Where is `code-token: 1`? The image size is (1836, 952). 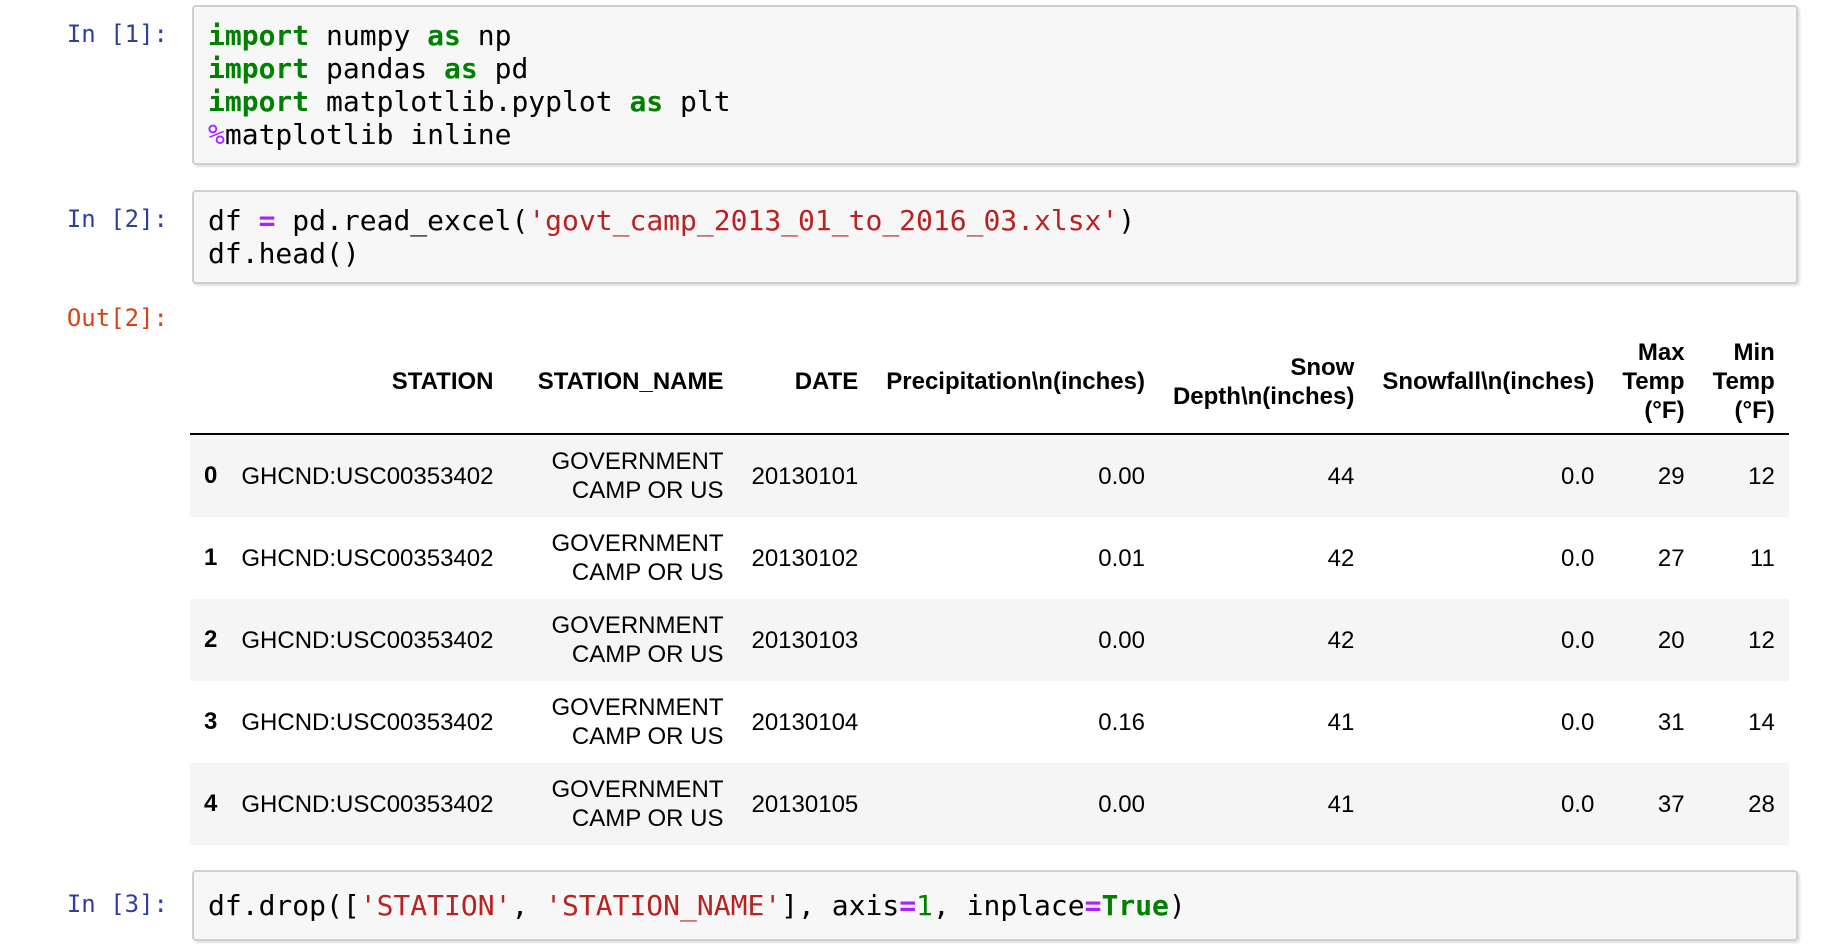 code-token: 1 is located at coordinates (924, 905).